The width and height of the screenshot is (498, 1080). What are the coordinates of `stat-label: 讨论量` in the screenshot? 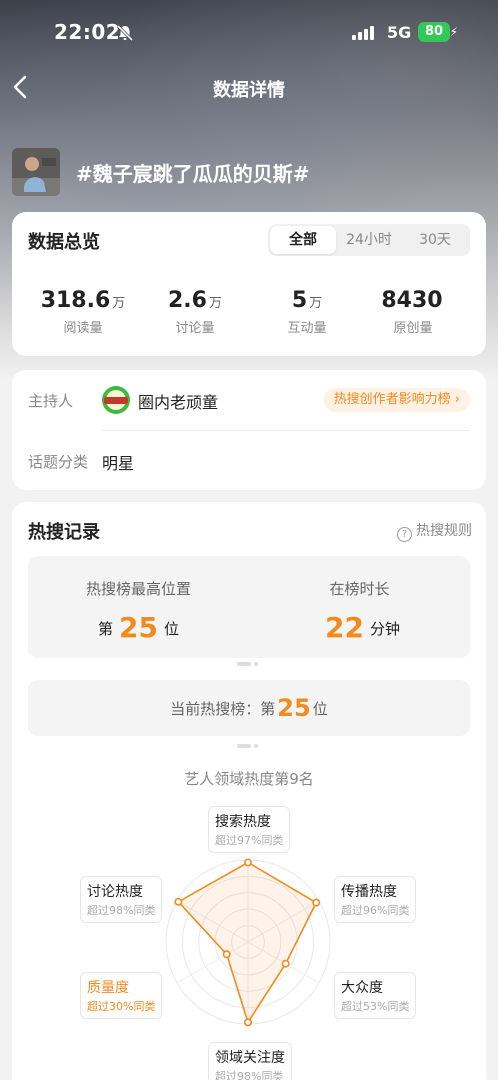 It's located at (195, 328).